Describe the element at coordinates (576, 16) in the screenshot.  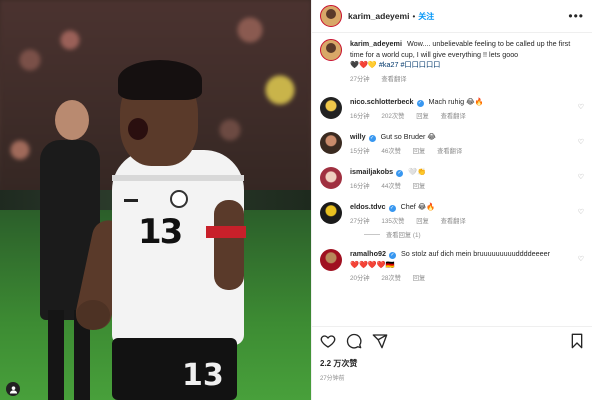
I see `more-options-icon: •••` at that location.